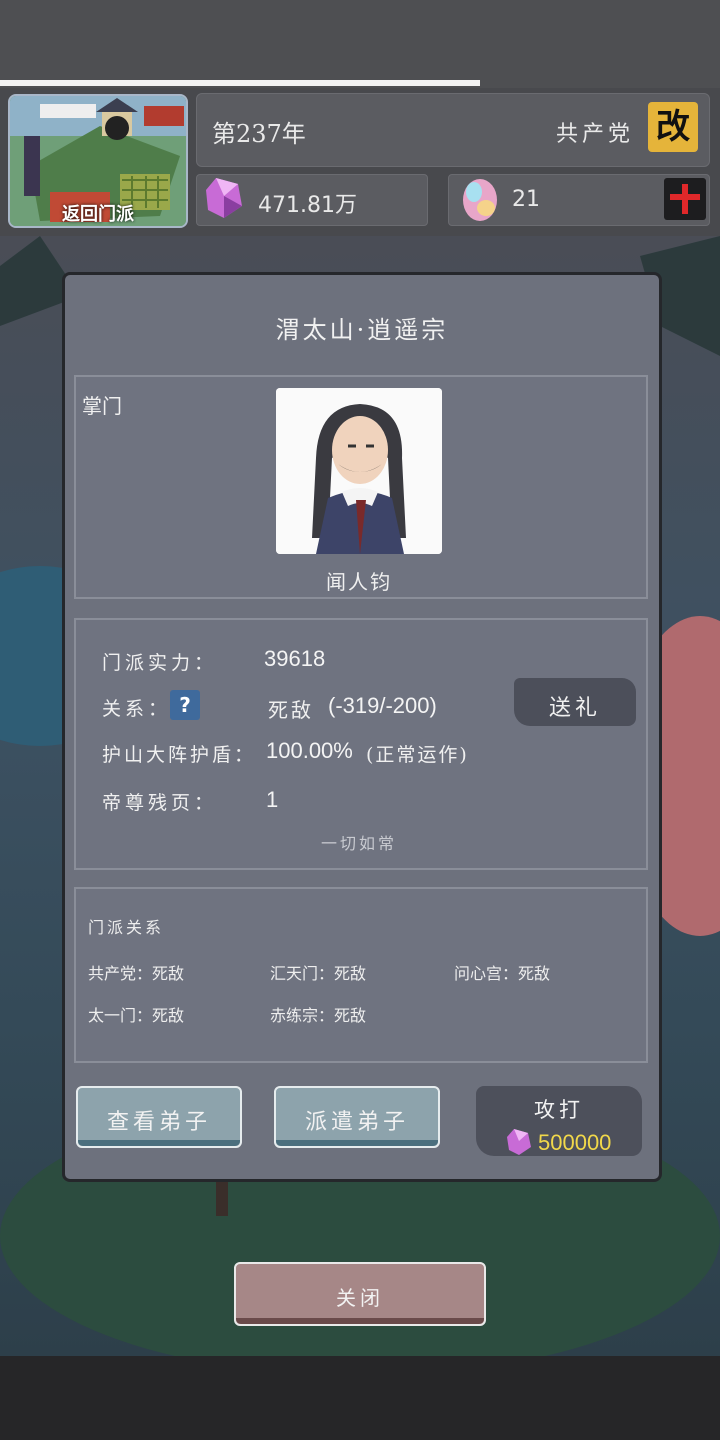  I want to click on relation-item: 共产党：死敌, so click(136, 973).